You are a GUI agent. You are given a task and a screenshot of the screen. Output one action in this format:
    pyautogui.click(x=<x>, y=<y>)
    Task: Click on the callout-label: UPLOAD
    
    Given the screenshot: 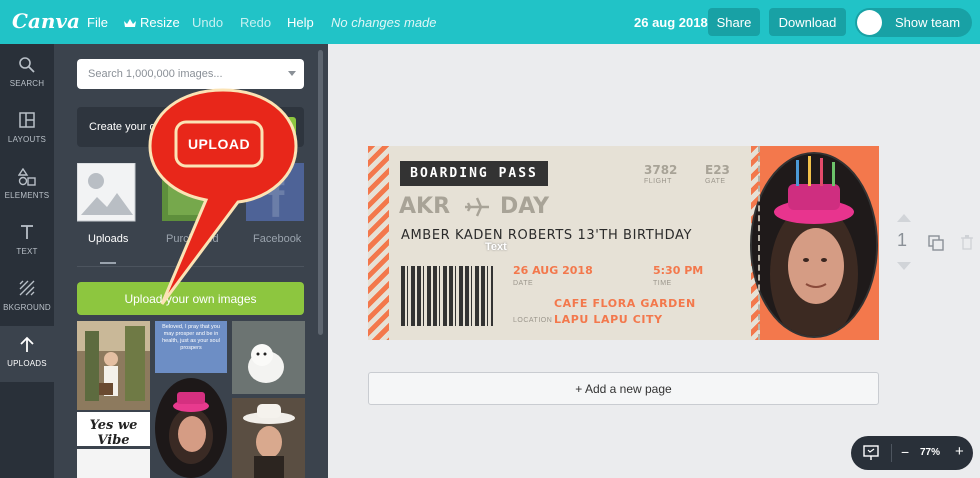 What is the action you would take?
    pyautogui.click(x=219, y=144)
    